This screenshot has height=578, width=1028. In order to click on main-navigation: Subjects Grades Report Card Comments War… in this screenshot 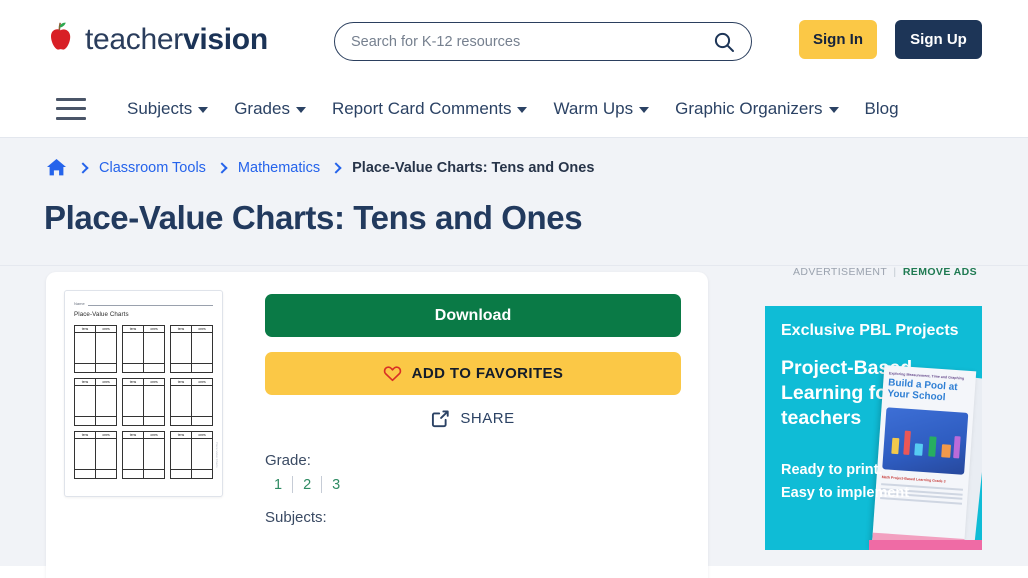, I will do `click(514, 109)`.